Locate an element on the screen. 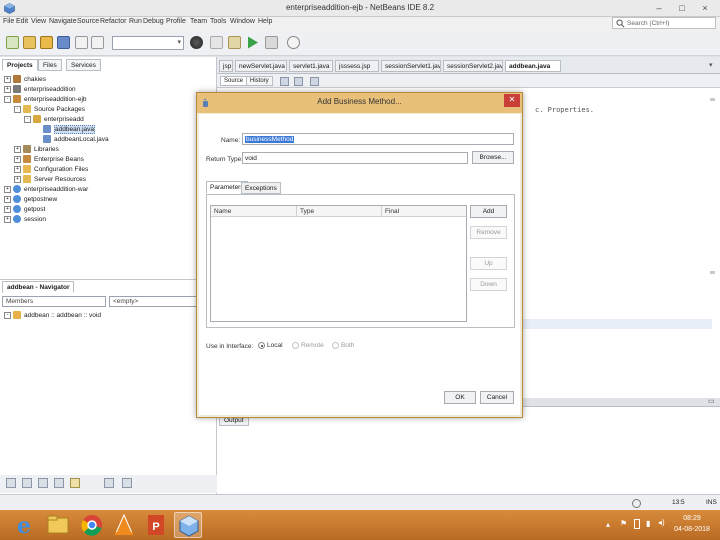 This screenshot has width=720, height=540. new-file-icon is located at coordinates (12, 42).